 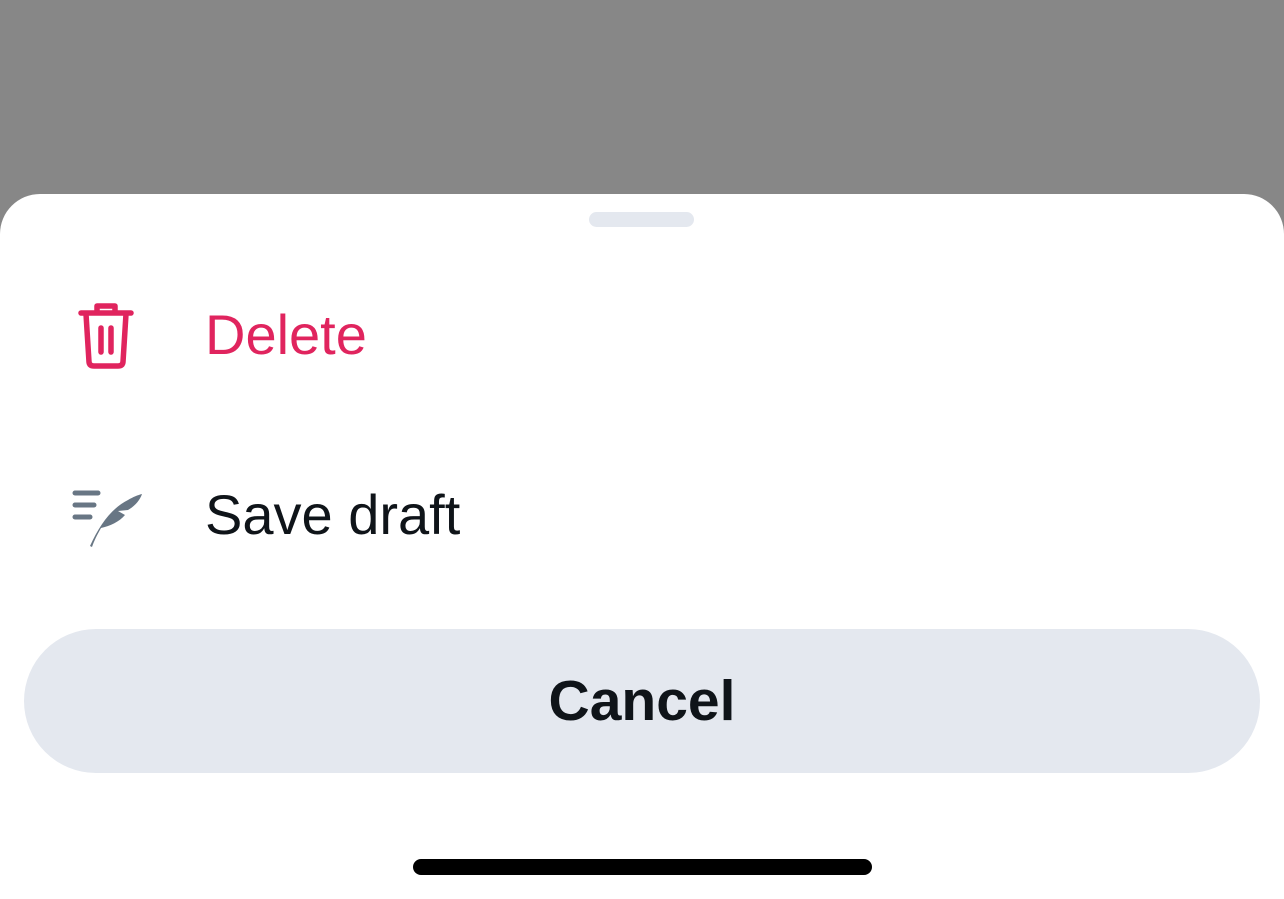 I want to click on home-indicator, so click(x=642, y=867).